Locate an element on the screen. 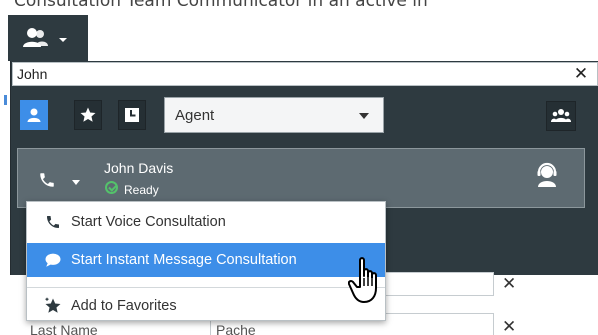 The width and height of the screenshot is (598, 335). agent-headset-icon is located at coordinates (547, 174).